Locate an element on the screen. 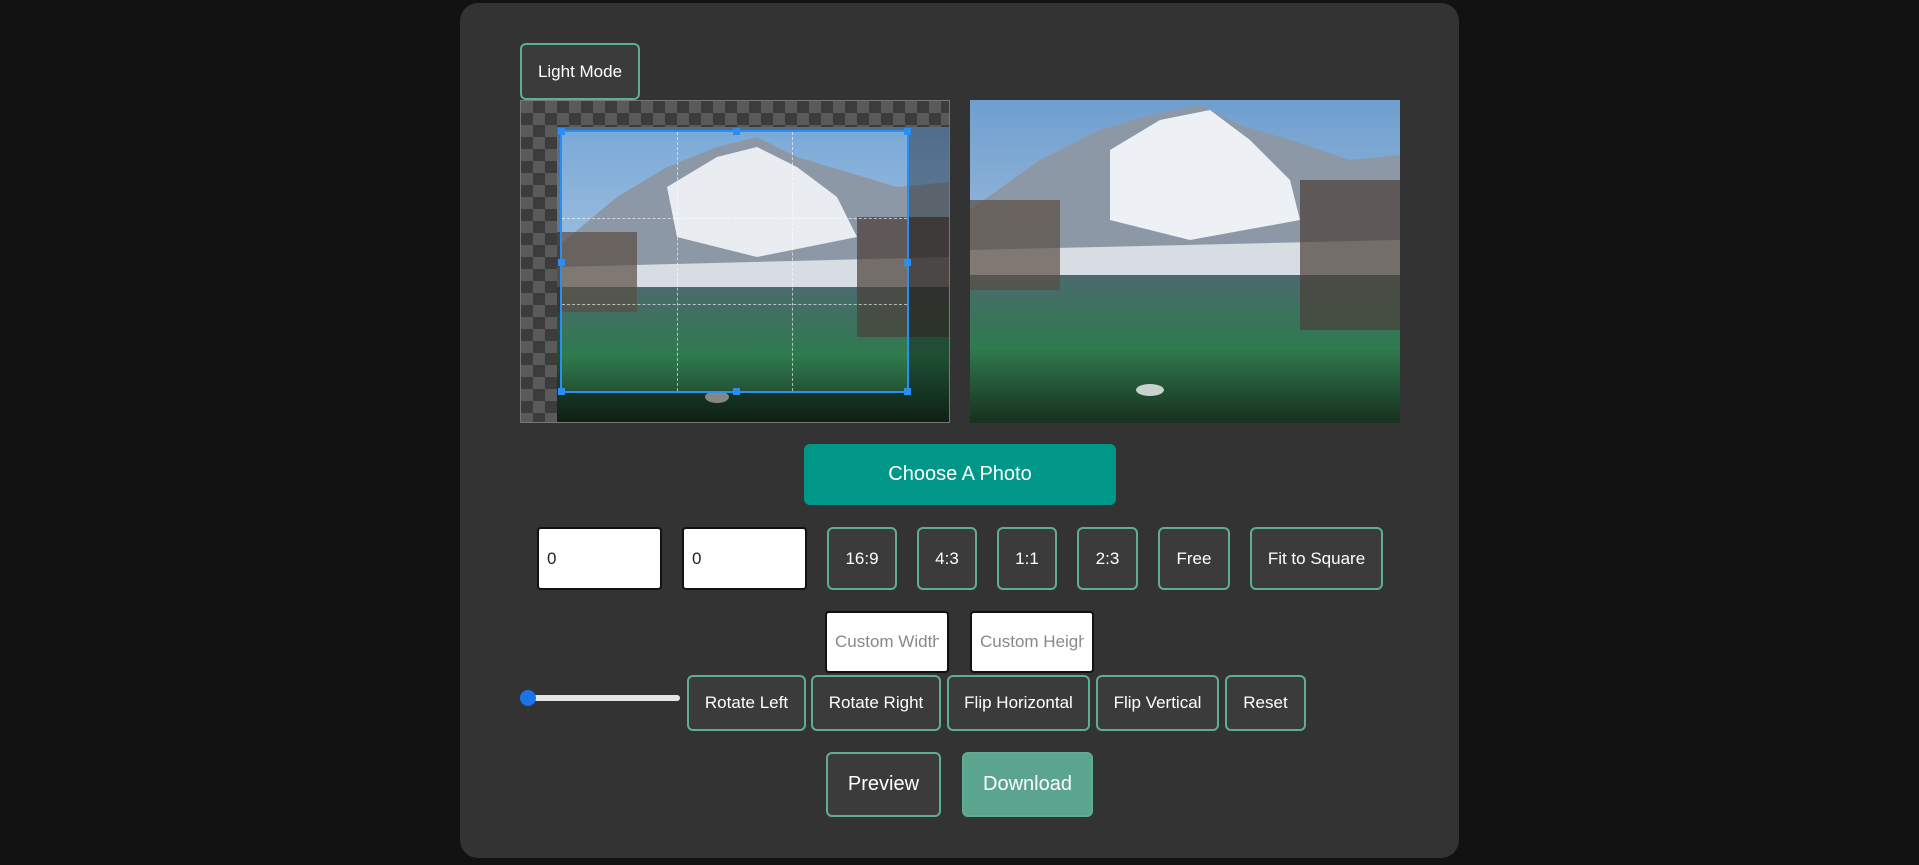 The image size is (1919, 865). crop-grid-v1 is located at coordinates (677, 261).